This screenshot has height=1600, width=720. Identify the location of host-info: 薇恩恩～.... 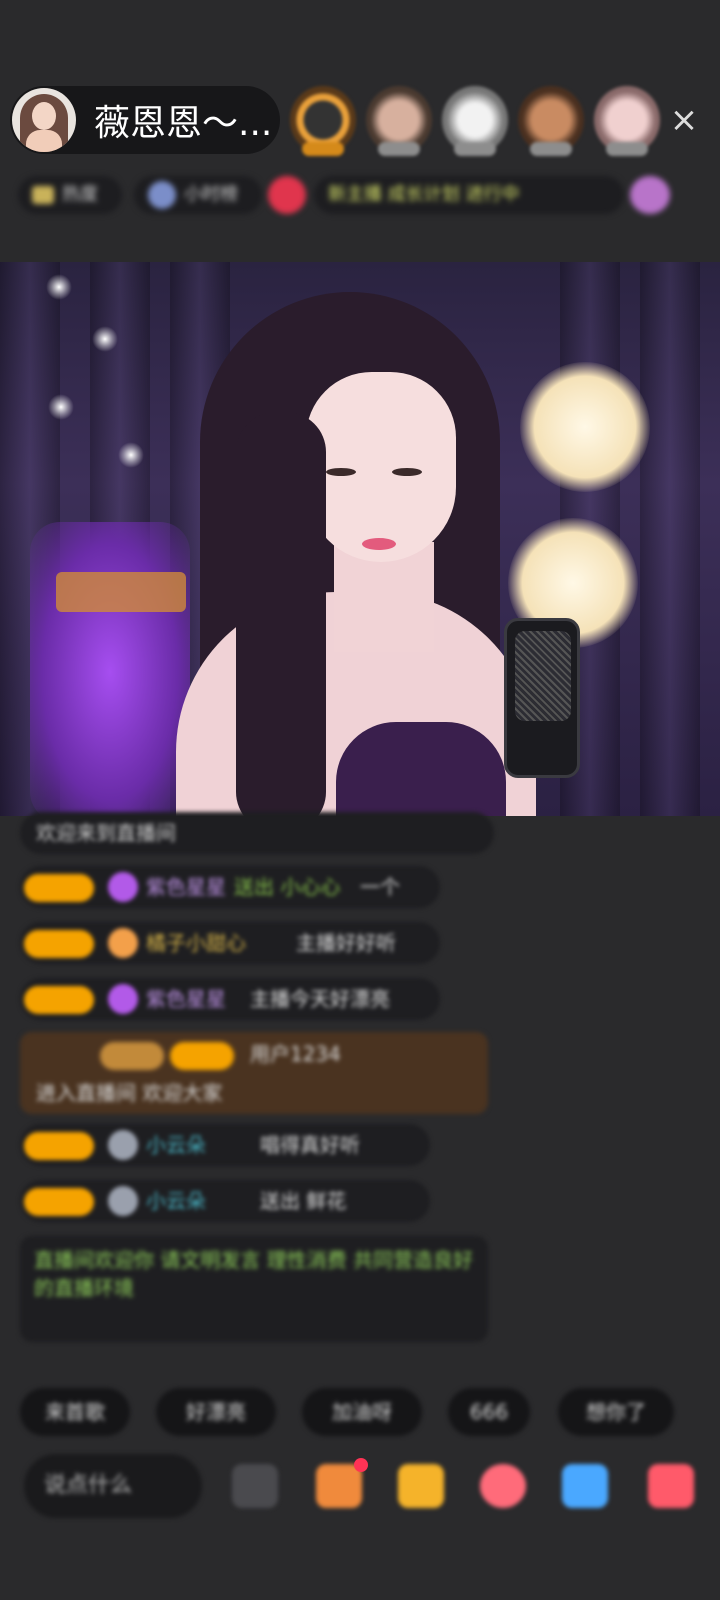
(145, 120).